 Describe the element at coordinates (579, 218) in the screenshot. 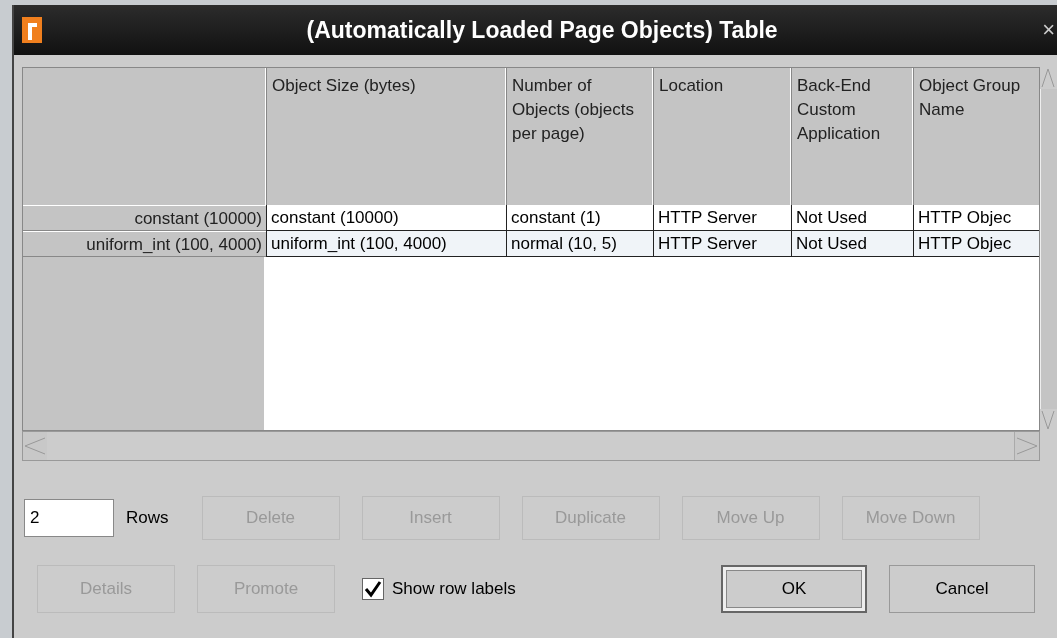

I see `table-cell: constant (1)` at that location.